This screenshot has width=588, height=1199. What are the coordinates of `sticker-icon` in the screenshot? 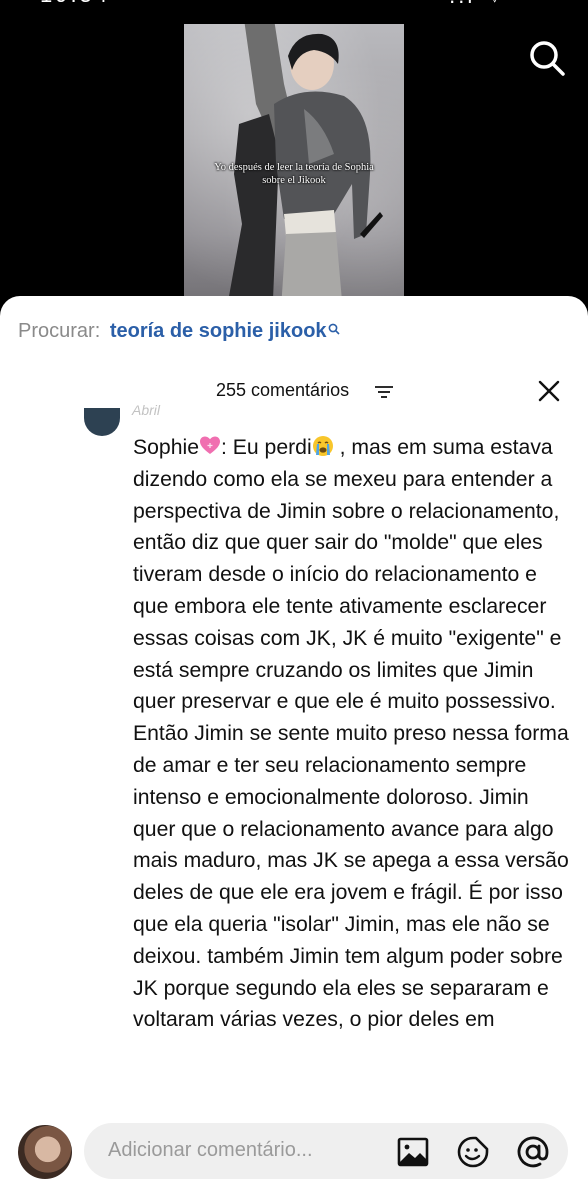 It's located at (473, 1152).